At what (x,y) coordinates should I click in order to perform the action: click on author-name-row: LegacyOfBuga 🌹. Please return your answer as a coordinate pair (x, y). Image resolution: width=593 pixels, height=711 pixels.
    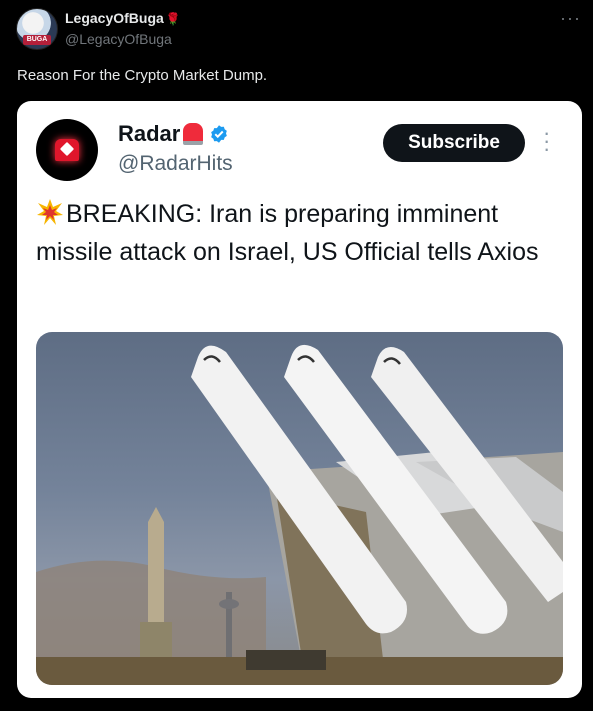
    Looking at the image, I should click on (123, 18).